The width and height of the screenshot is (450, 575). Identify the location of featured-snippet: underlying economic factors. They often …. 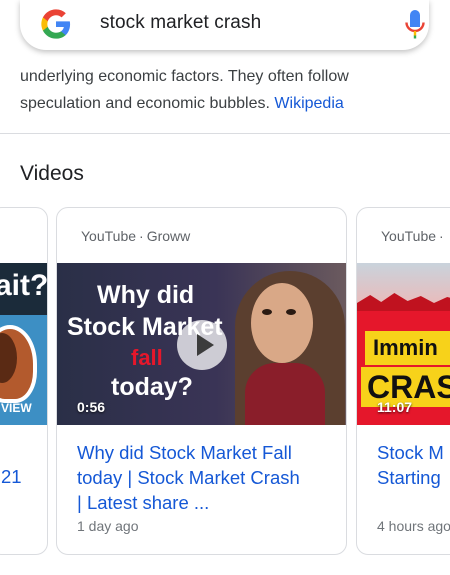
(230, 90).